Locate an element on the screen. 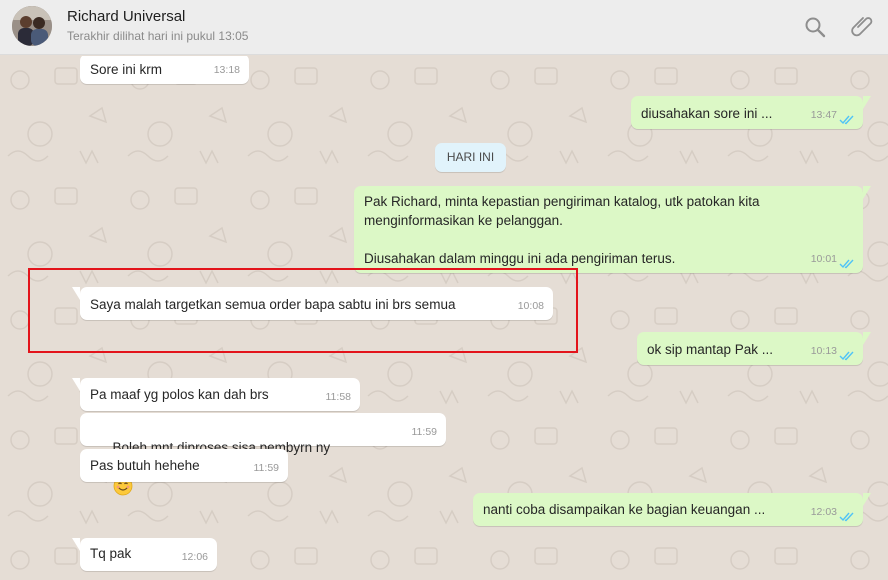 This screenshot has height=580, width=888. message-text: Sore ini krm is located at coordinates (126, 69).